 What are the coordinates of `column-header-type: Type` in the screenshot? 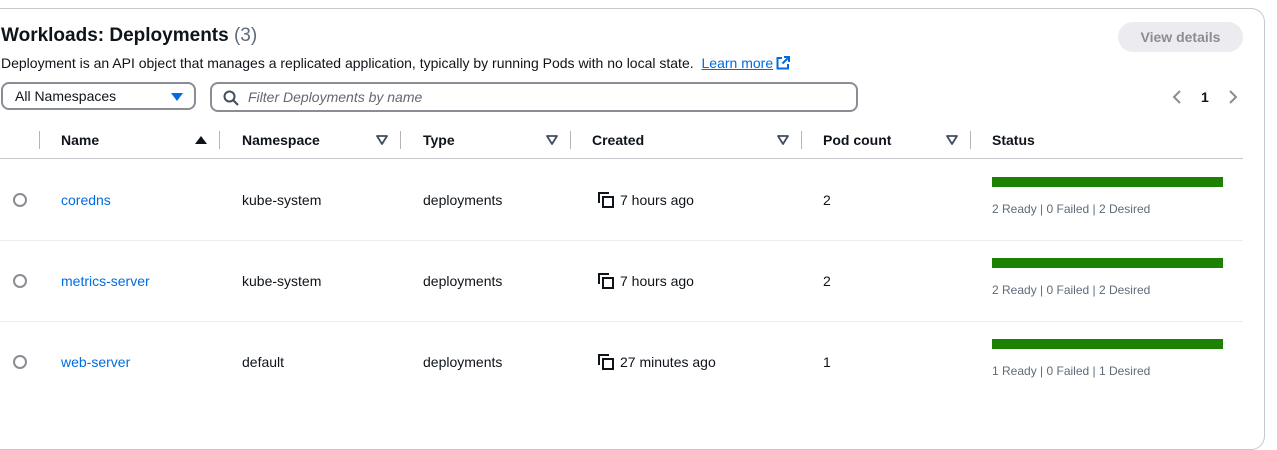 It's located at (439, 140).